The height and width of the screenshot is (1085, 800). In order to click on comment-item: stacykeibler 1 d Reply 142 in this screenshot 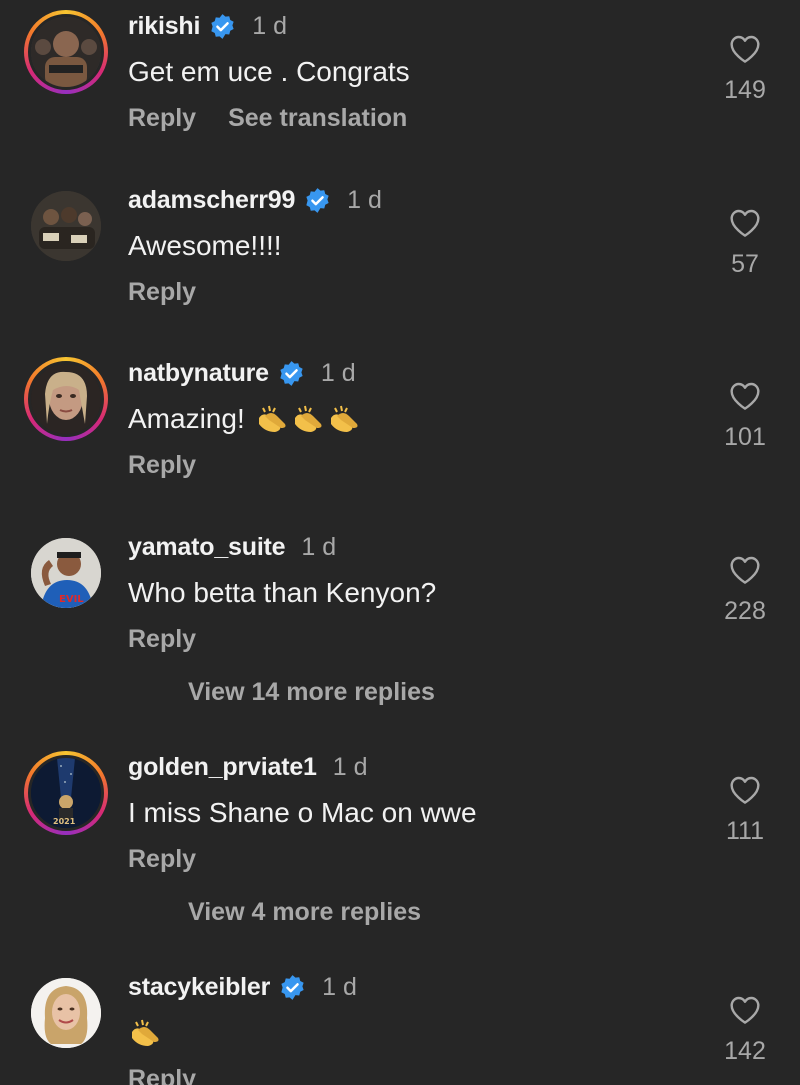, I will do `click(400, 1025)`.